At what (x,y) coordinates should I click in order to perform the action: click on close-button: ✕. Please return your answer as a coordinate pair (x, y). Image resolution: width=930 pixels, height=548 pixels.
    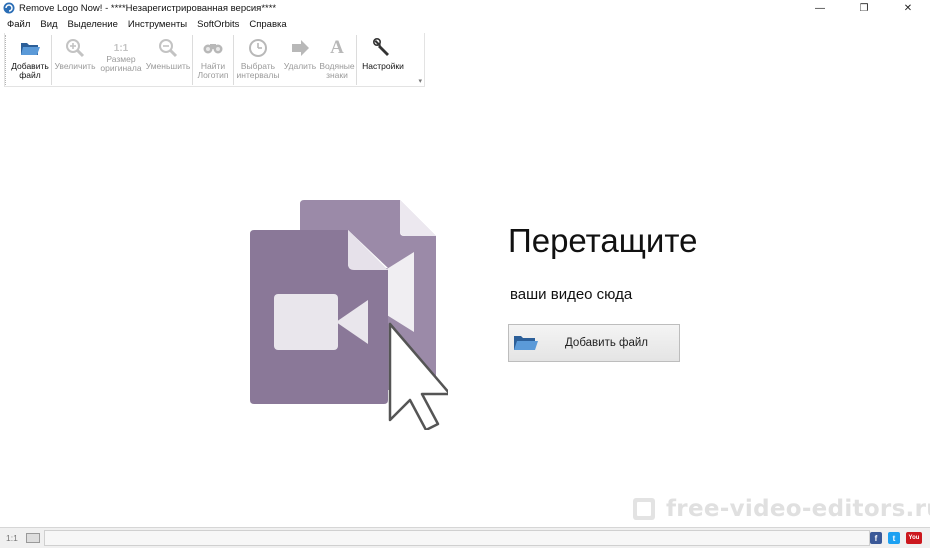
    Looking at the image, I should click on (908, 8).